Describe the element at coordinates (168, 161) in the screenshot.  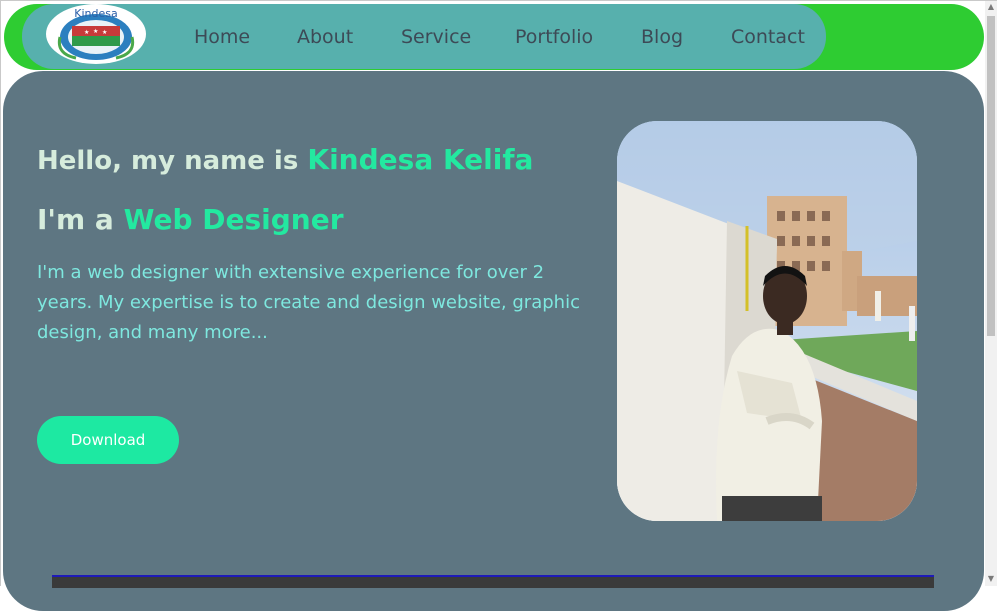
I see `greeting-text: Hello, my name is` at that location.